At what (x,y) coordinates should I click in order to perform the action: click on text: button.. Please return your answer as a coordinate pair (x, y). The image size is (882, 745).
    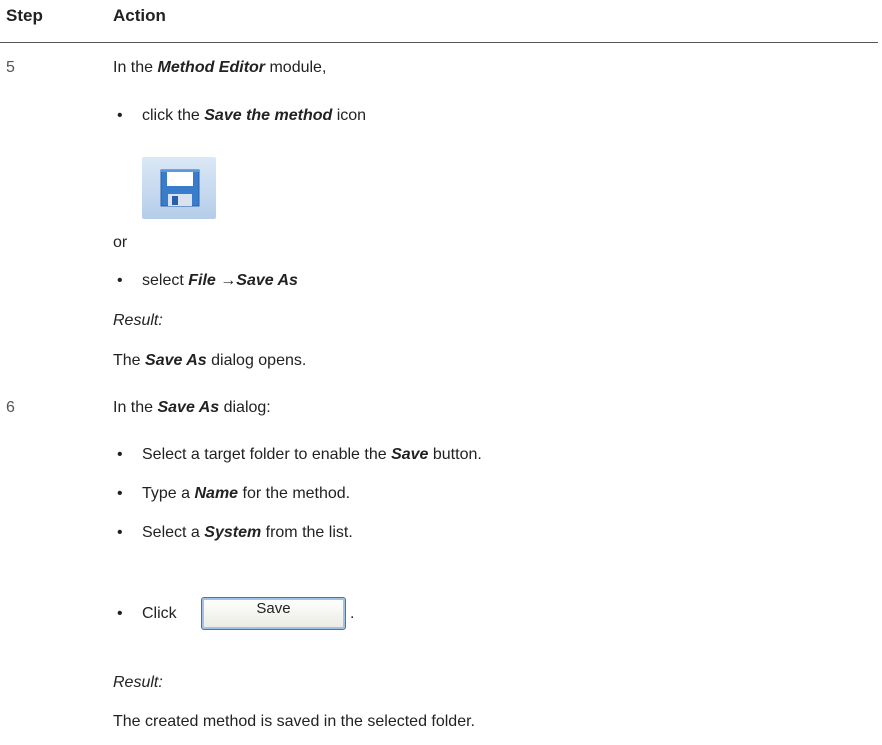
    Looking at the image, I should click on (455, 454).